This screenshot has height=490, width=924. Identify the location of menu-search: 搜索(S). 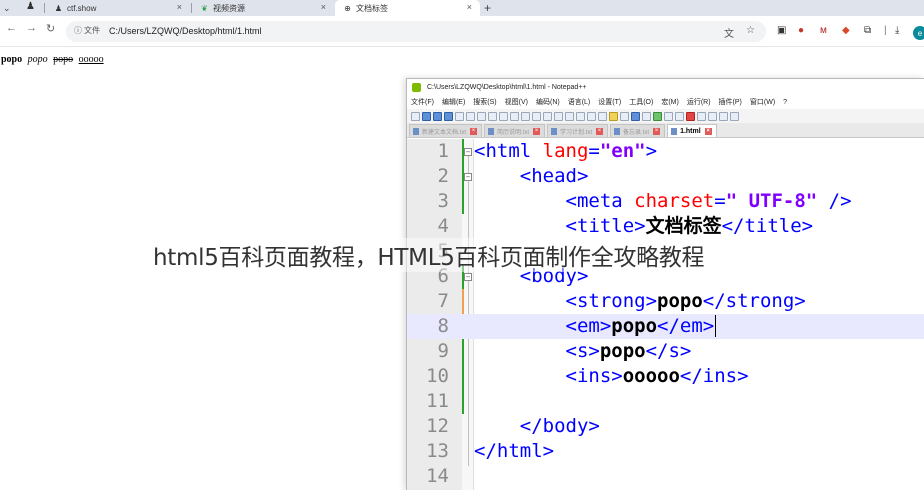
(484, 102).